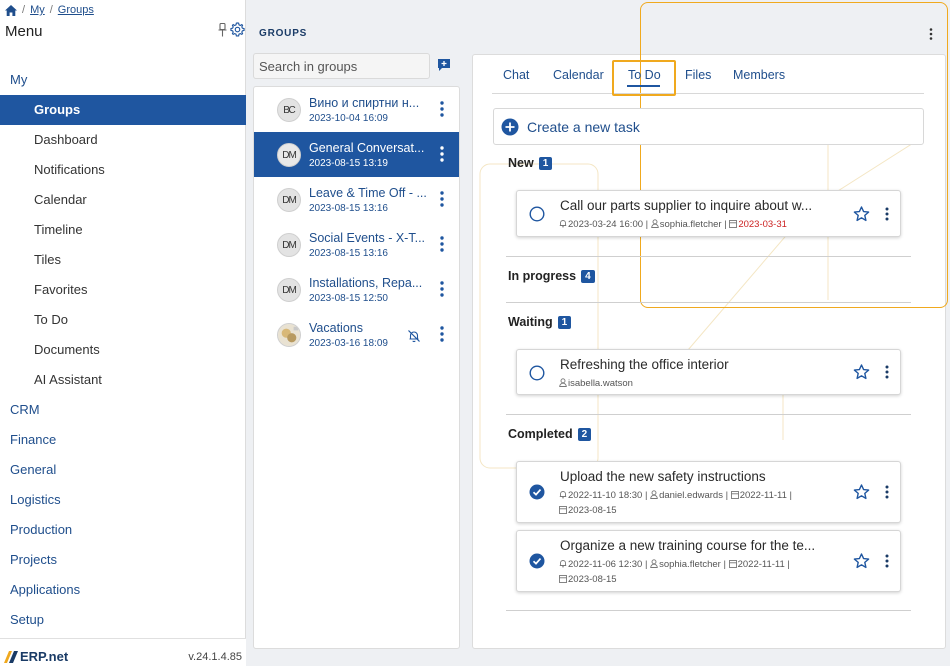  I want to click on tab-members: Members, so click(759, 75).